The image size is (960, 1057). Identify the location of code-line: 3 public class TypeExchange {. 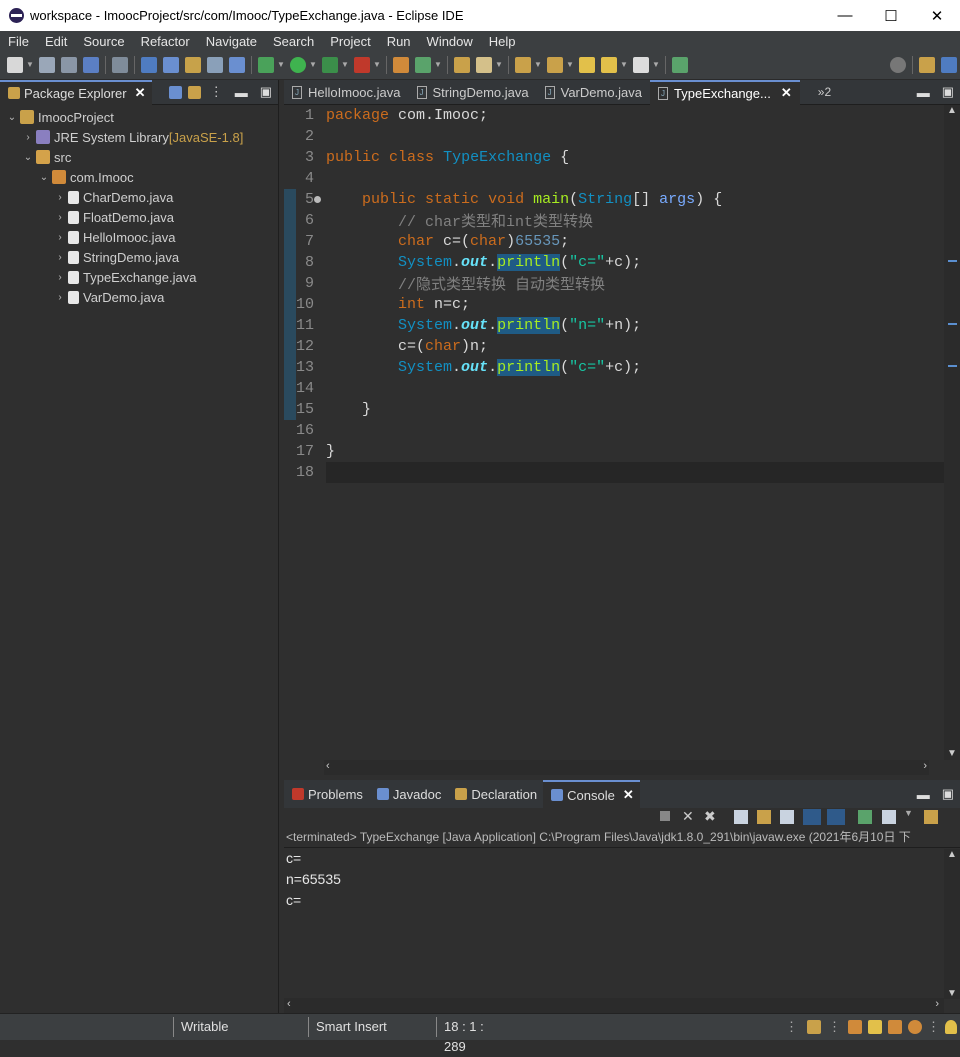
(614, 157).